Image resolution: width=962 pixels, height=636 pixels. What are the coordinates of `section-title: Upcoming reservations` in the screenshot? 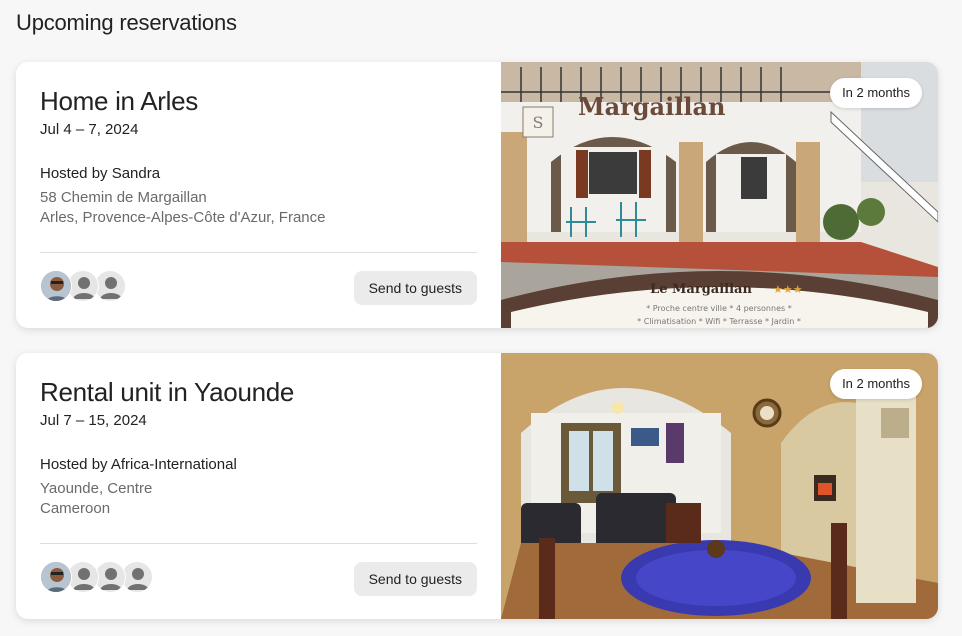 It's located at (126, 22).